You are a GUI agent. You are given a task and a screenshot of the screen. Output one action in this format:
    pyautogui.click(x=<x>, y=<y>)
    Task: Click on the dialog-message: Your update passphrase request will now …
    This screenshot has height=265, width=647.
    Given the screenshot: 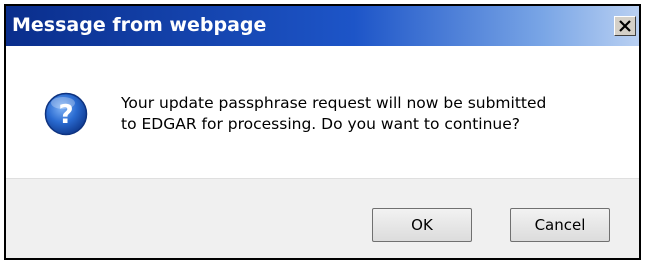 What is the action you would take?
    pyautogui.click(x=371, y=114)
    